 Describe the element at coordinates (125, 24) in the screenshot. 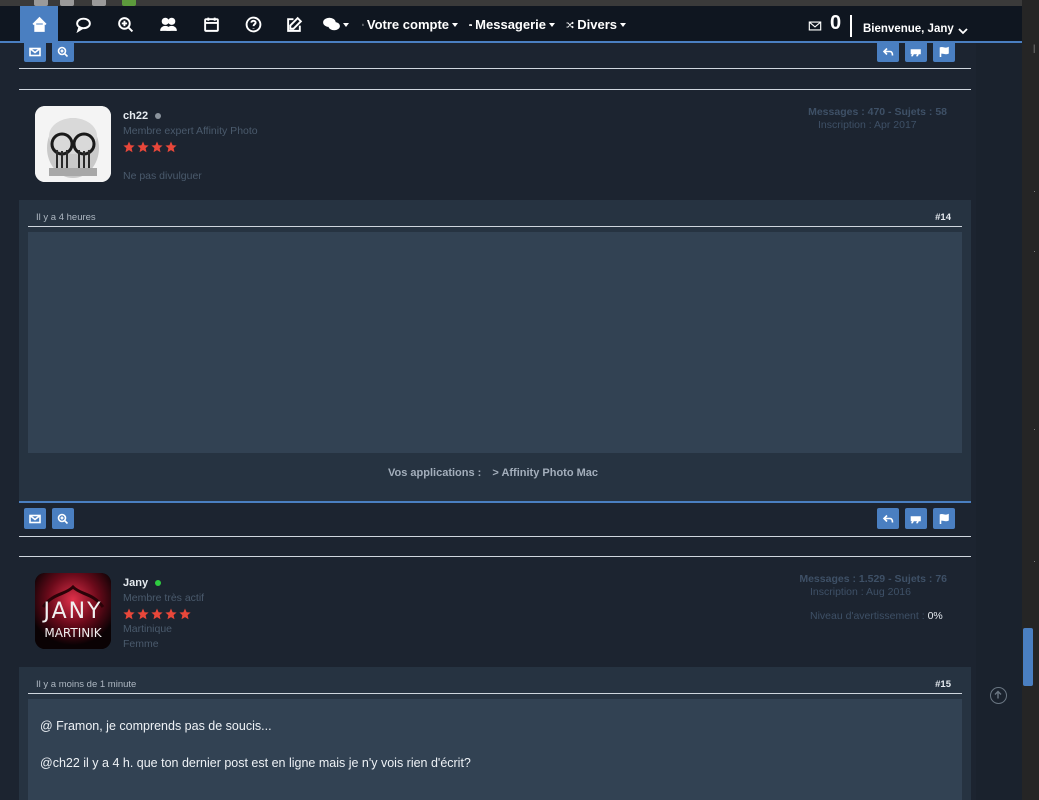

I see `search-button` at that location.